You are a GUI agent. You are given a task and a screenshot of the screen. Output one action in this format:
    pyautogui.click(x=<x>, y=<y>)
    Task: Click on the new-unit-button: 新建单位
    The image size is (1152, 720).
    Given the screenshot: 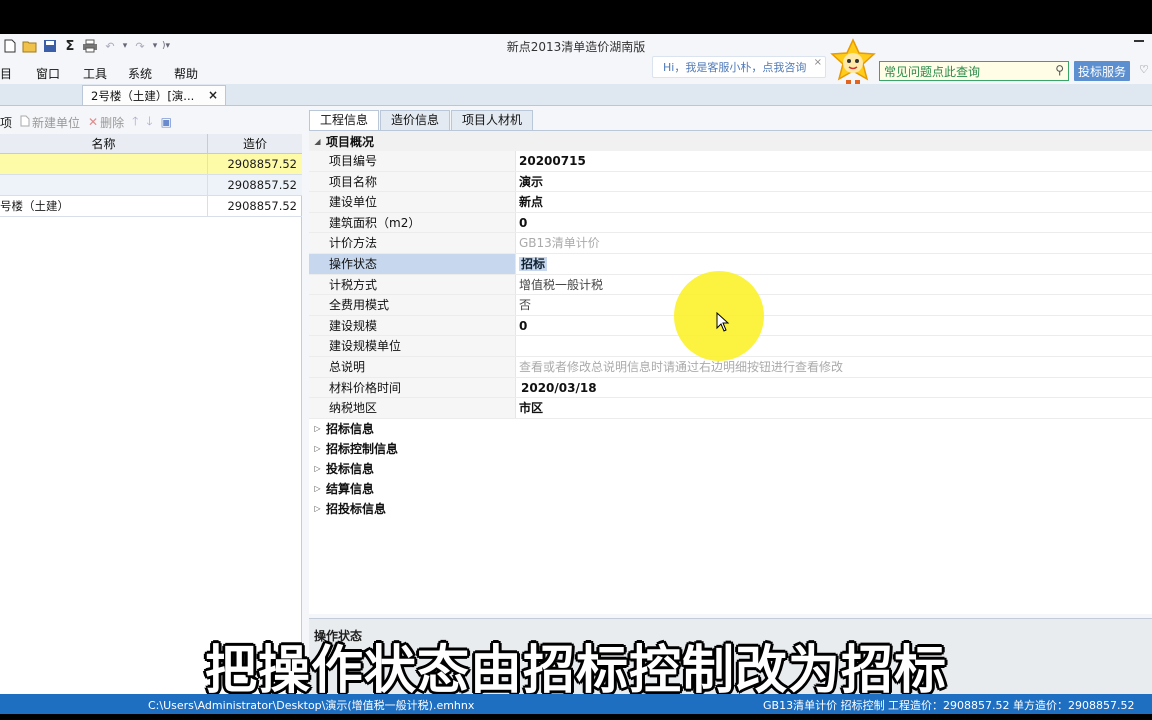 What is the action you would take?
    pyautogui.click(x=50, y=122)
    